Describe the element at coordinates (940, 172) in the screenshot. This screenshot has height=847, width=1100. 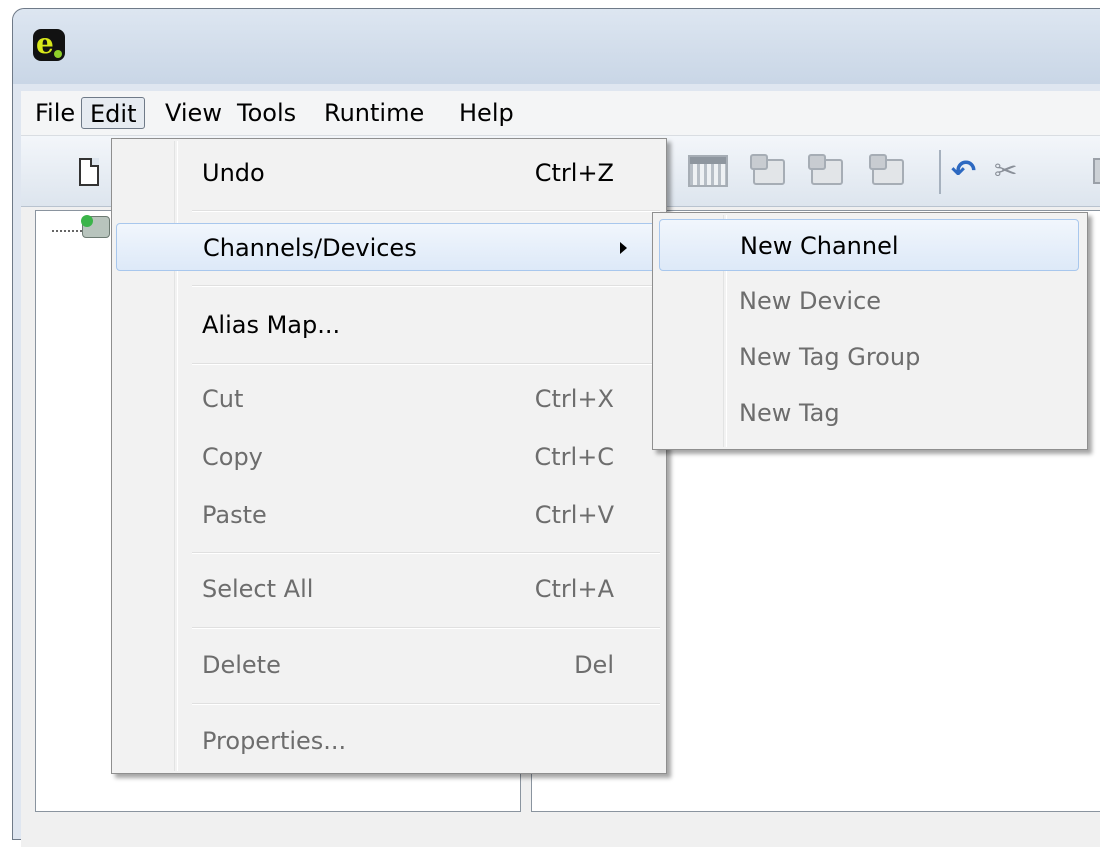
I see `toolbar-separator` at that location.